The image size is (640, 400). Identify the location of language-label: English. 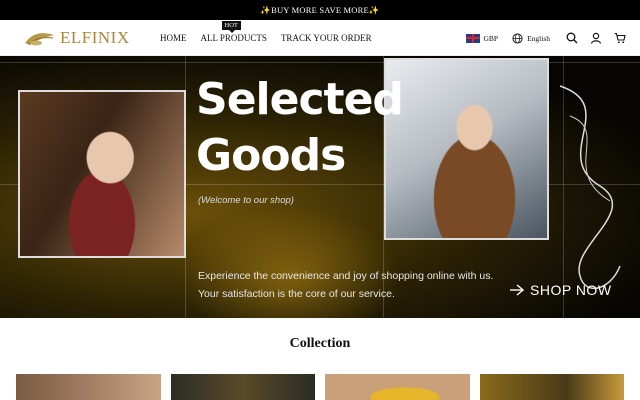
(538, 38).